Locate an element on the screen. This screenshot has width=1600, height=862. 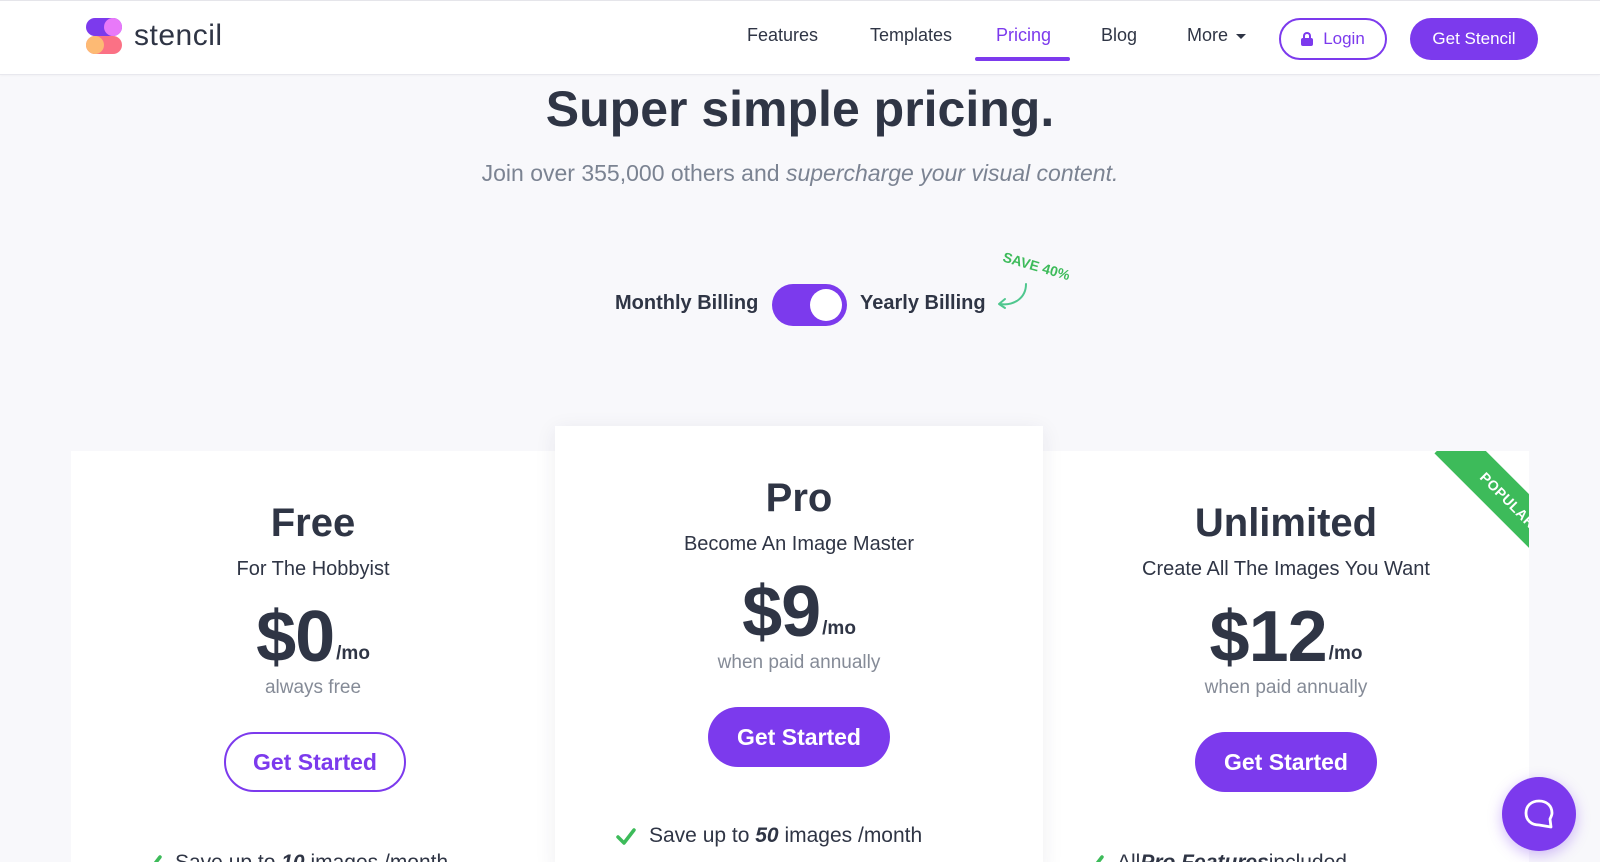
get-started-pro-button: Get Started is located at coordinates (799, 737).